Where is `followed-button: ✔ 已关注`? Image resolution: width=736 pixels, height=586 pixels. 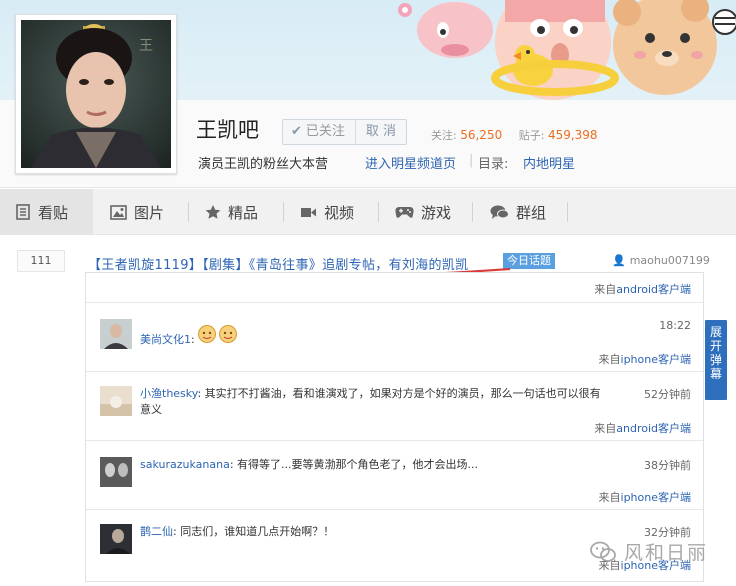
followed-button: ✔ 已关注 is located at coordinates (319, 132).